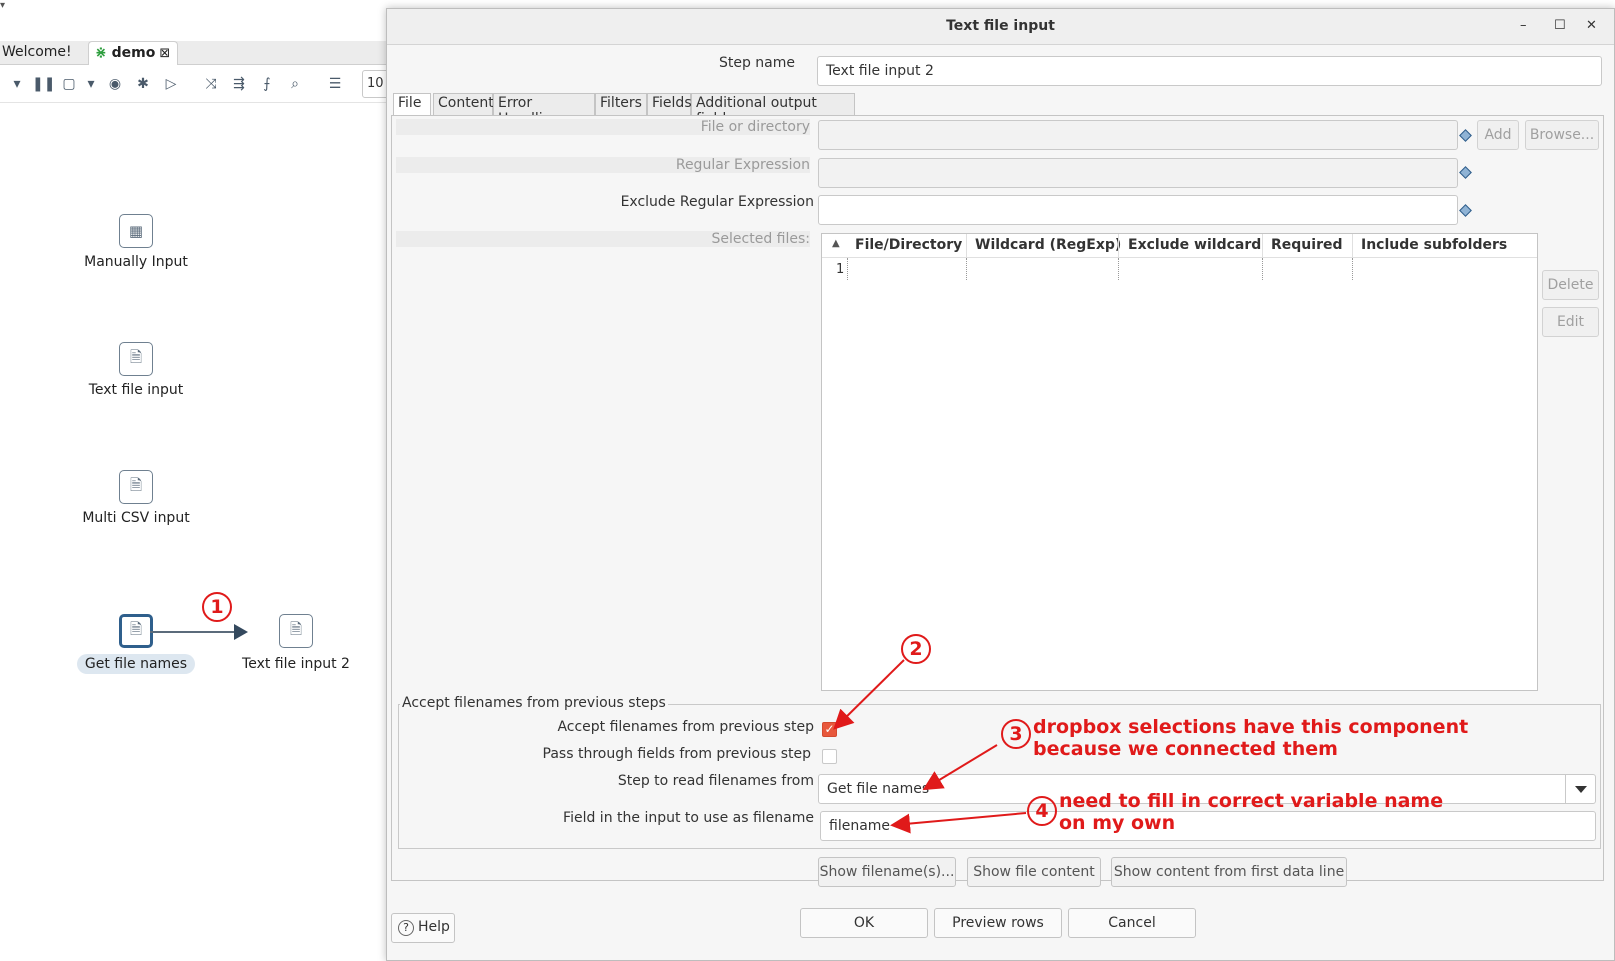 Image resolution: width=1615 pixels, height=961 pixels. Describe the element at coordinates (1042, 811) in the screenshot. I see `annotation-badge-4: 4` at that location.